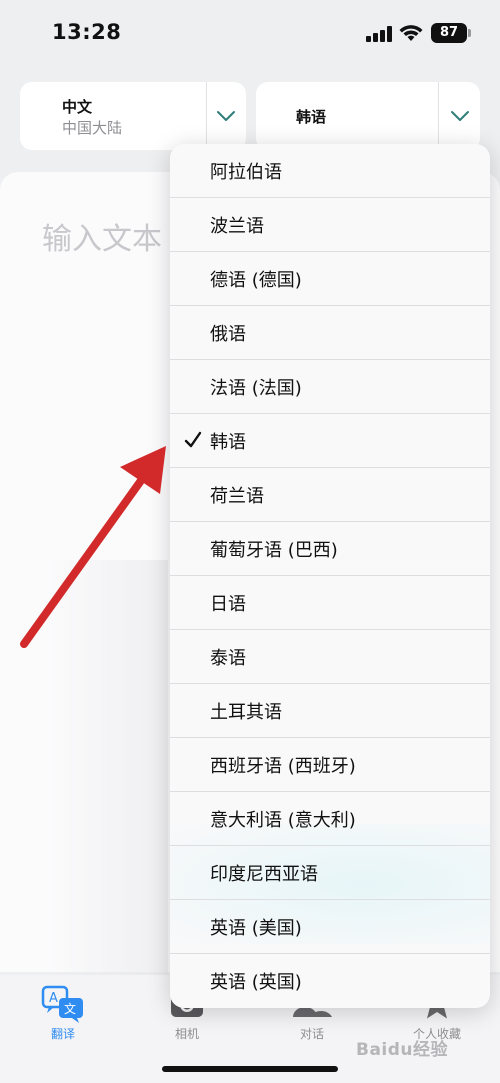 The width and height of the screenshot is (500, 1083). What do you see at coordinates (330, 873) in the screenshot?
I see `menu-item-indonesian: 印度尼西亚语` at bounding box center [330, 873].